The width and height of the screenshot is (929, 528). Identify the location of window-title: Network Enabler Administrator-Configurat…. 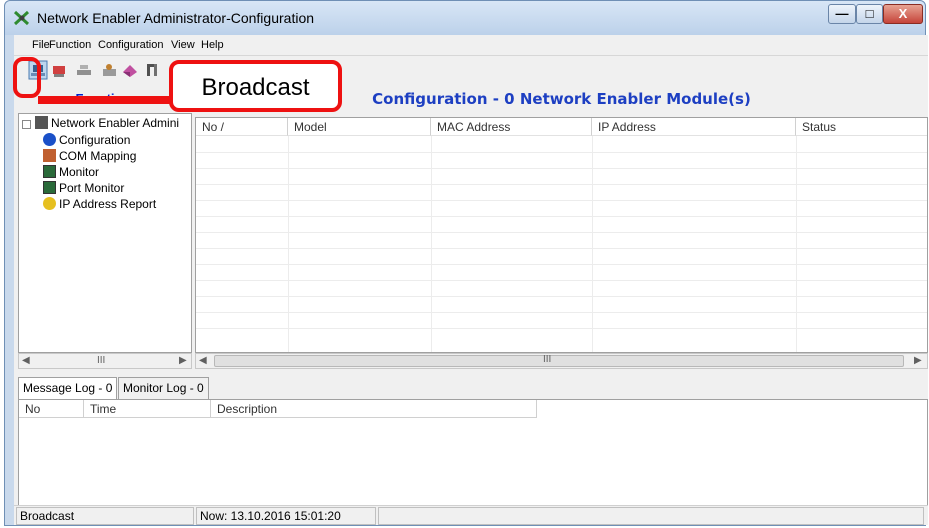
(176, 18).